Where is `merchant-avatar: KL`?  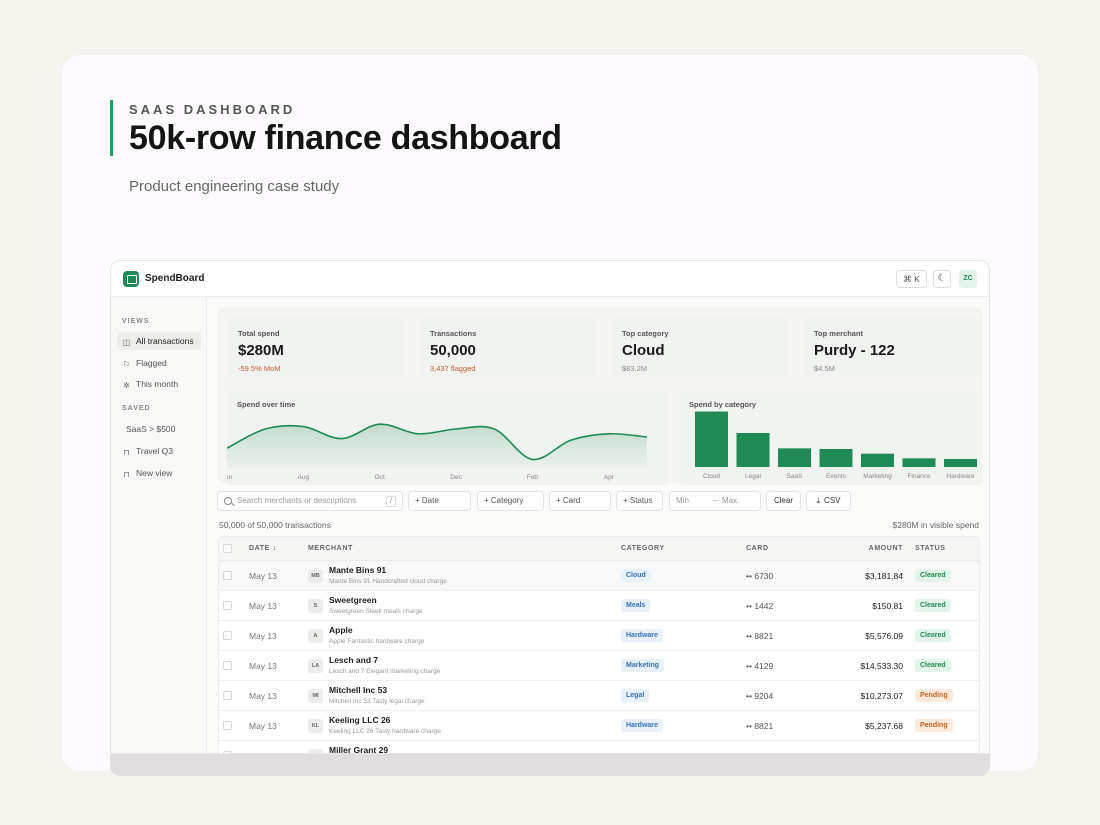 merchant-avatar: KL is located at coordinates (315, 726).